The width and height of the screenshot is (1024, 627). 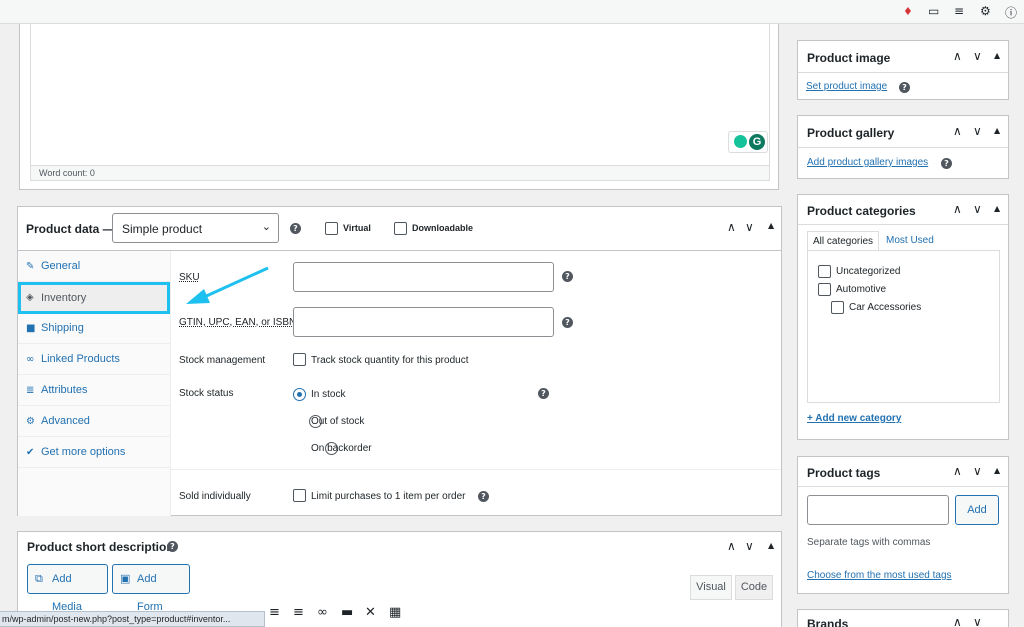 I want to click on comment-icon: ▭, so click(x=933, y=11).